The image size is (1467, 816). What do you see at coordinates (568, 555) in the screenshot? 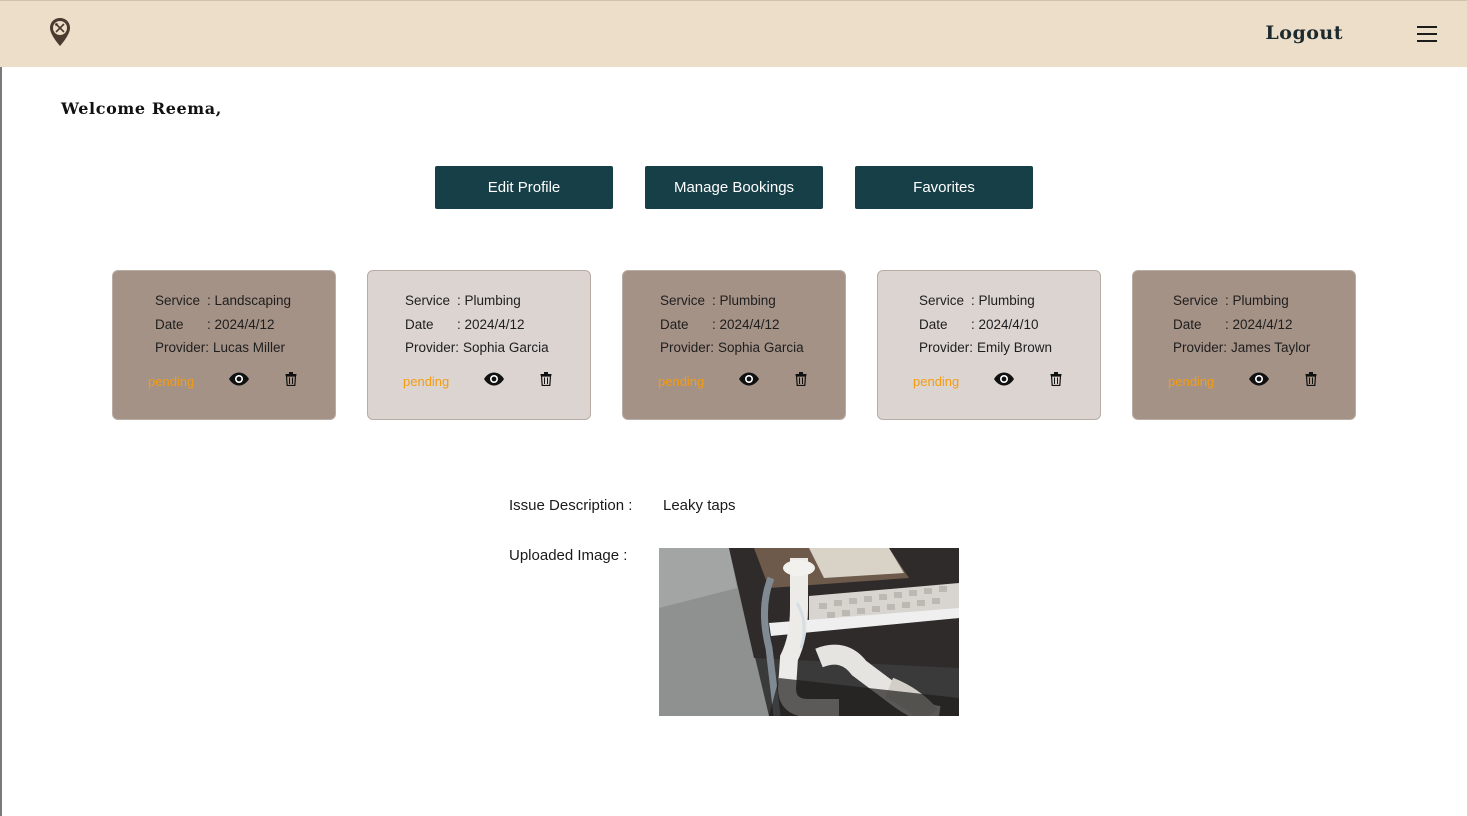
I see `uploaded-image-label: Uploaded Image :` at bounding box center [568, 555].